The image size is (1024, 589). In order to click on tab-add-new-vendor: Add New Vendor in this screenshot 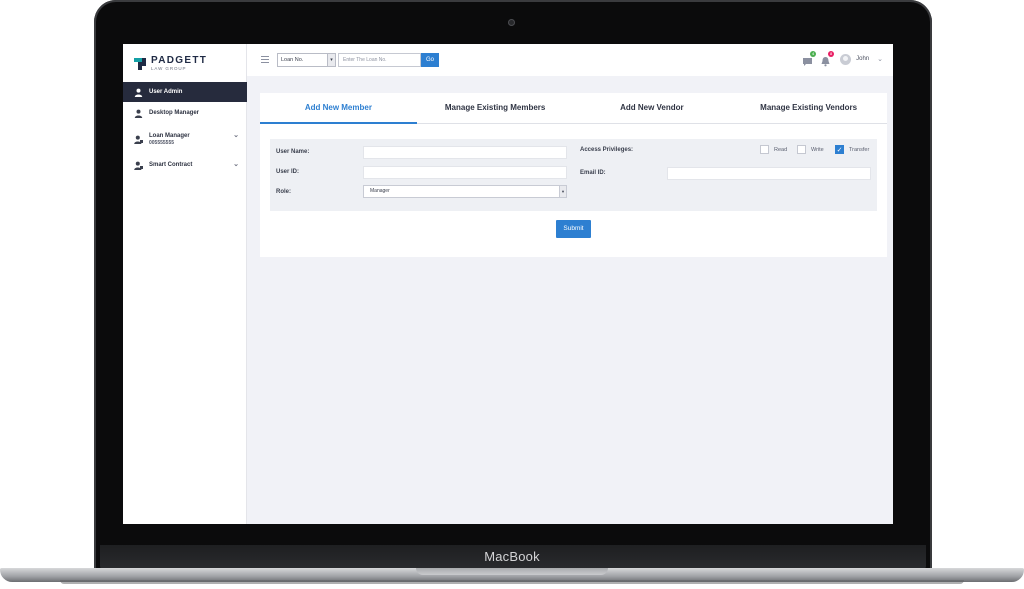, I will do `click(652, 108)`.